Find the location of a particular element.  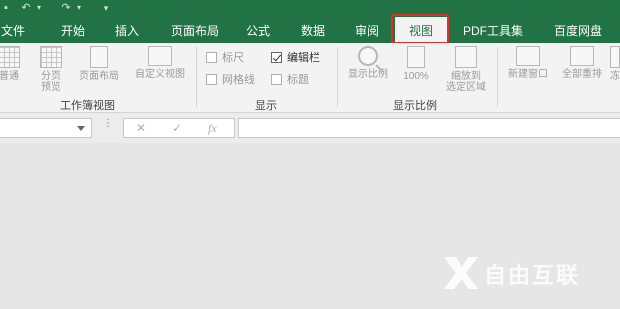

custom-views-label: 自定义视图 is located at coordinates (160, 74).